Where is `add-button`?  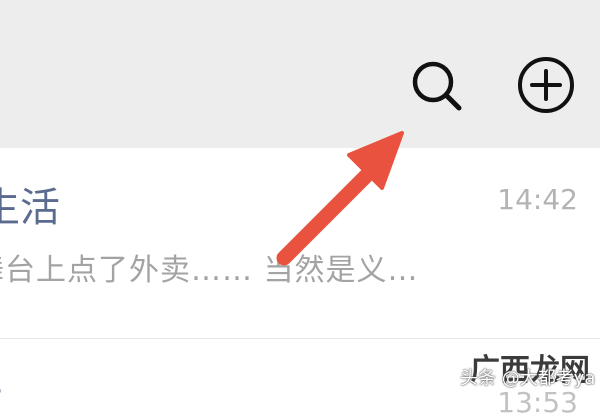
add-button is located at coordinates (546, 85).